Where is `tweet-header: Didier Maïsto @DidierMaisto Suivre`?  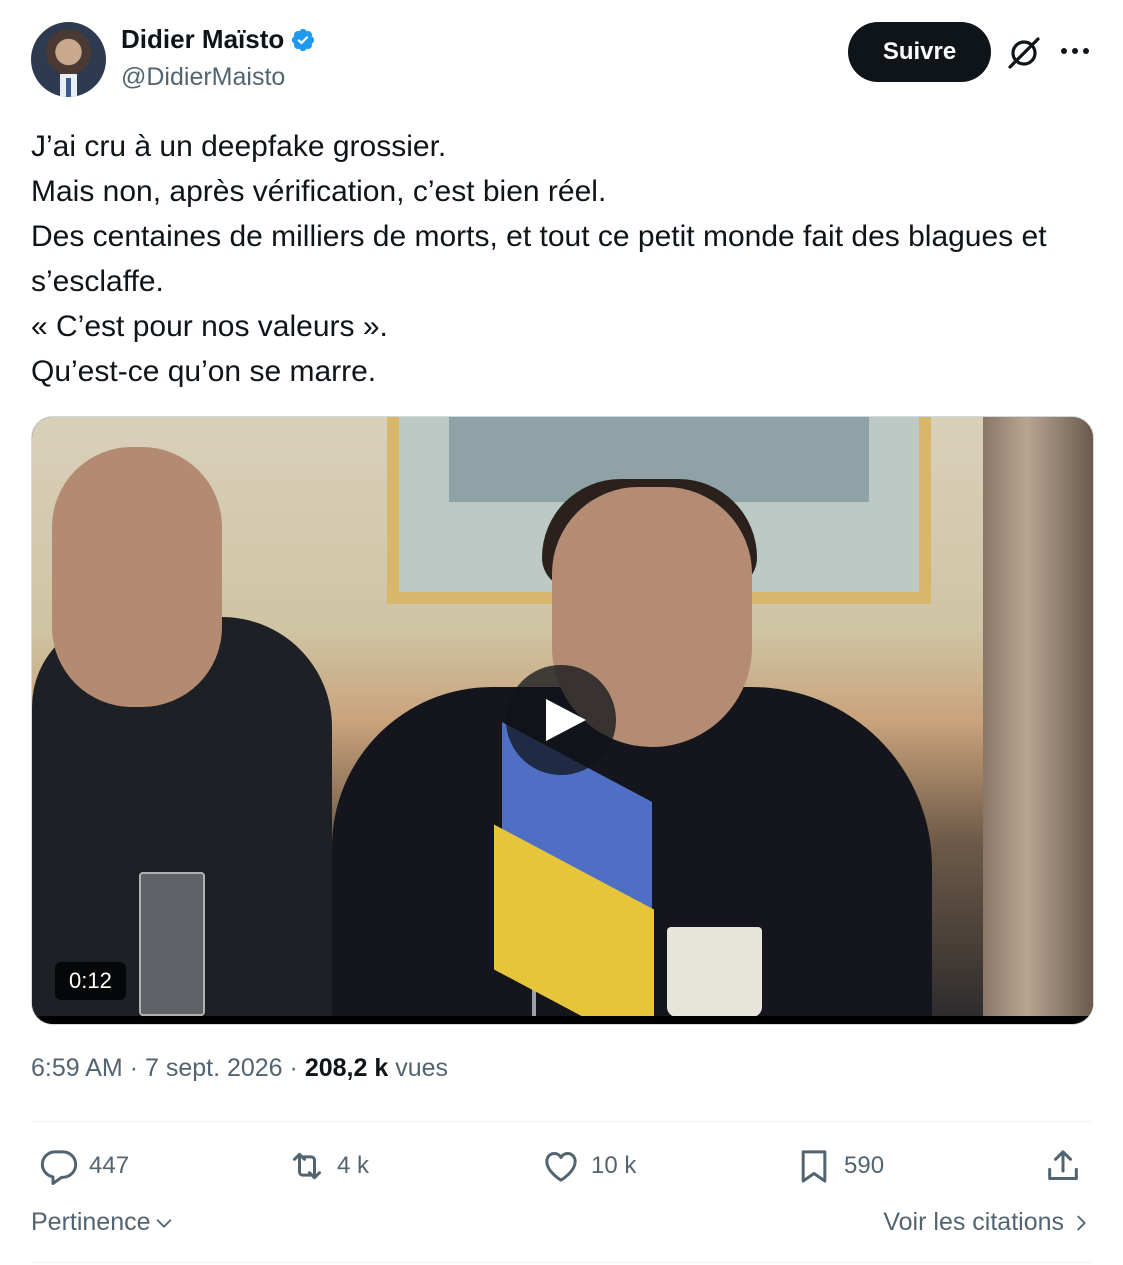
tweet-header: Didier Maïsto @DidierMaisto Suivre is located at coordinates (561, 61).